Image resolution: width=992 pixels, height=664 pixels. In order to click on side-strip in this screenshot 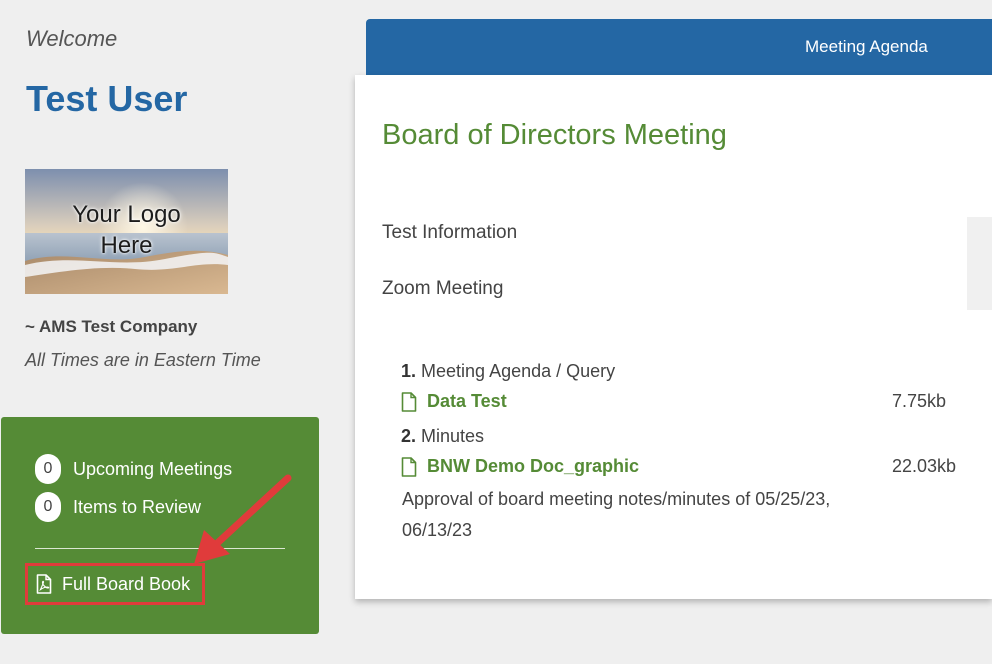, I will do `click(979, 263)`.